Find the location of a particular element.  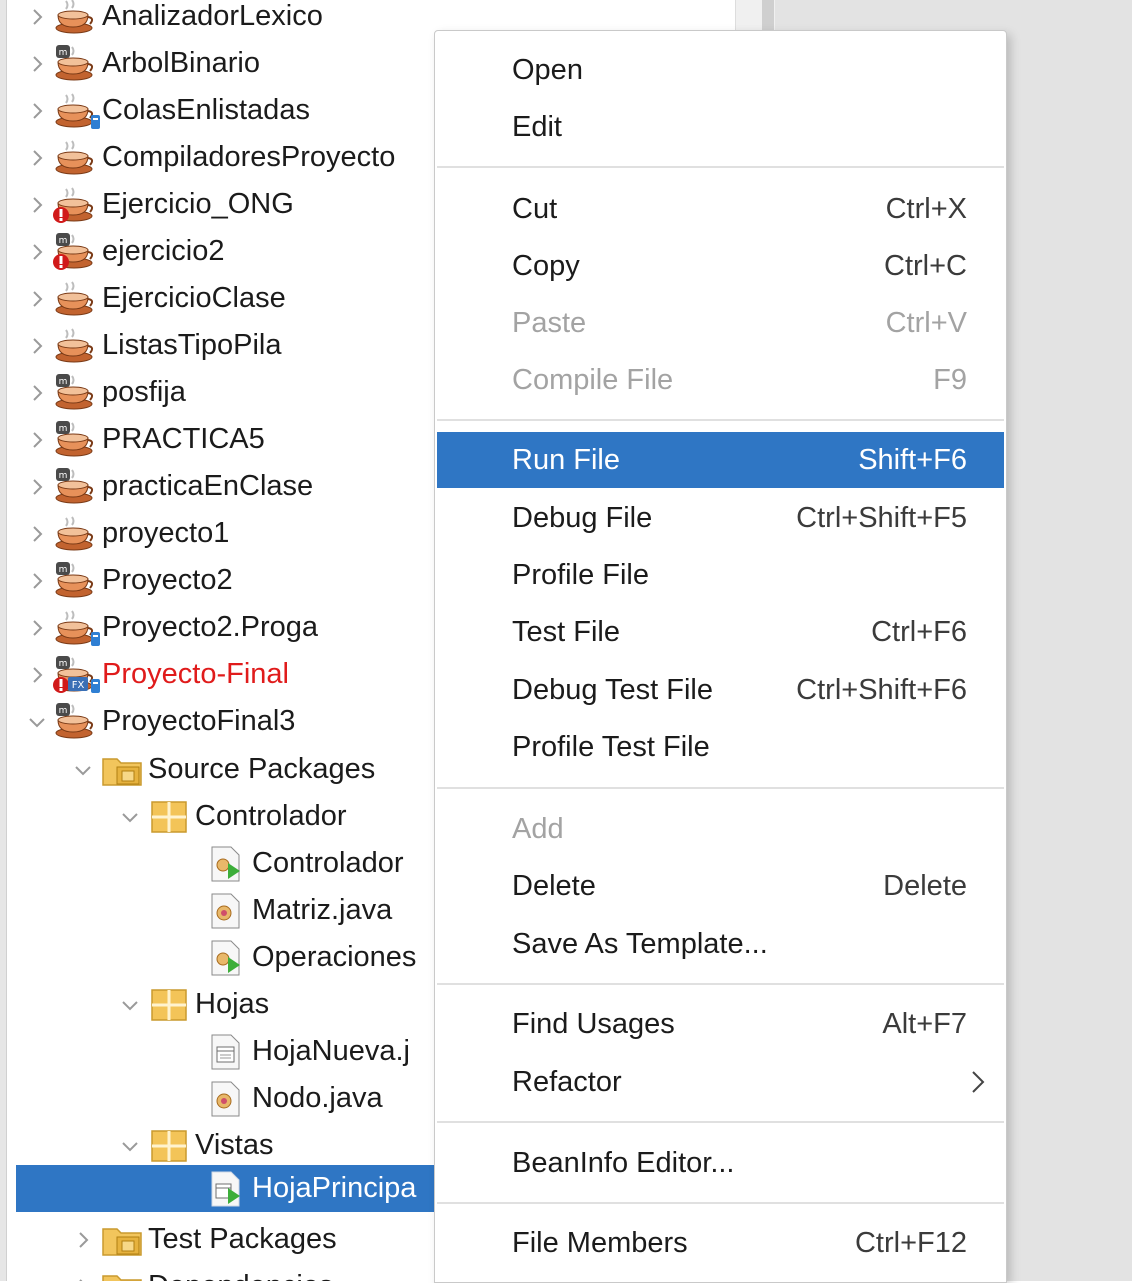

tree-node-file-hojanueva: HojaNueva.j is located at coordinates (291, 1051).